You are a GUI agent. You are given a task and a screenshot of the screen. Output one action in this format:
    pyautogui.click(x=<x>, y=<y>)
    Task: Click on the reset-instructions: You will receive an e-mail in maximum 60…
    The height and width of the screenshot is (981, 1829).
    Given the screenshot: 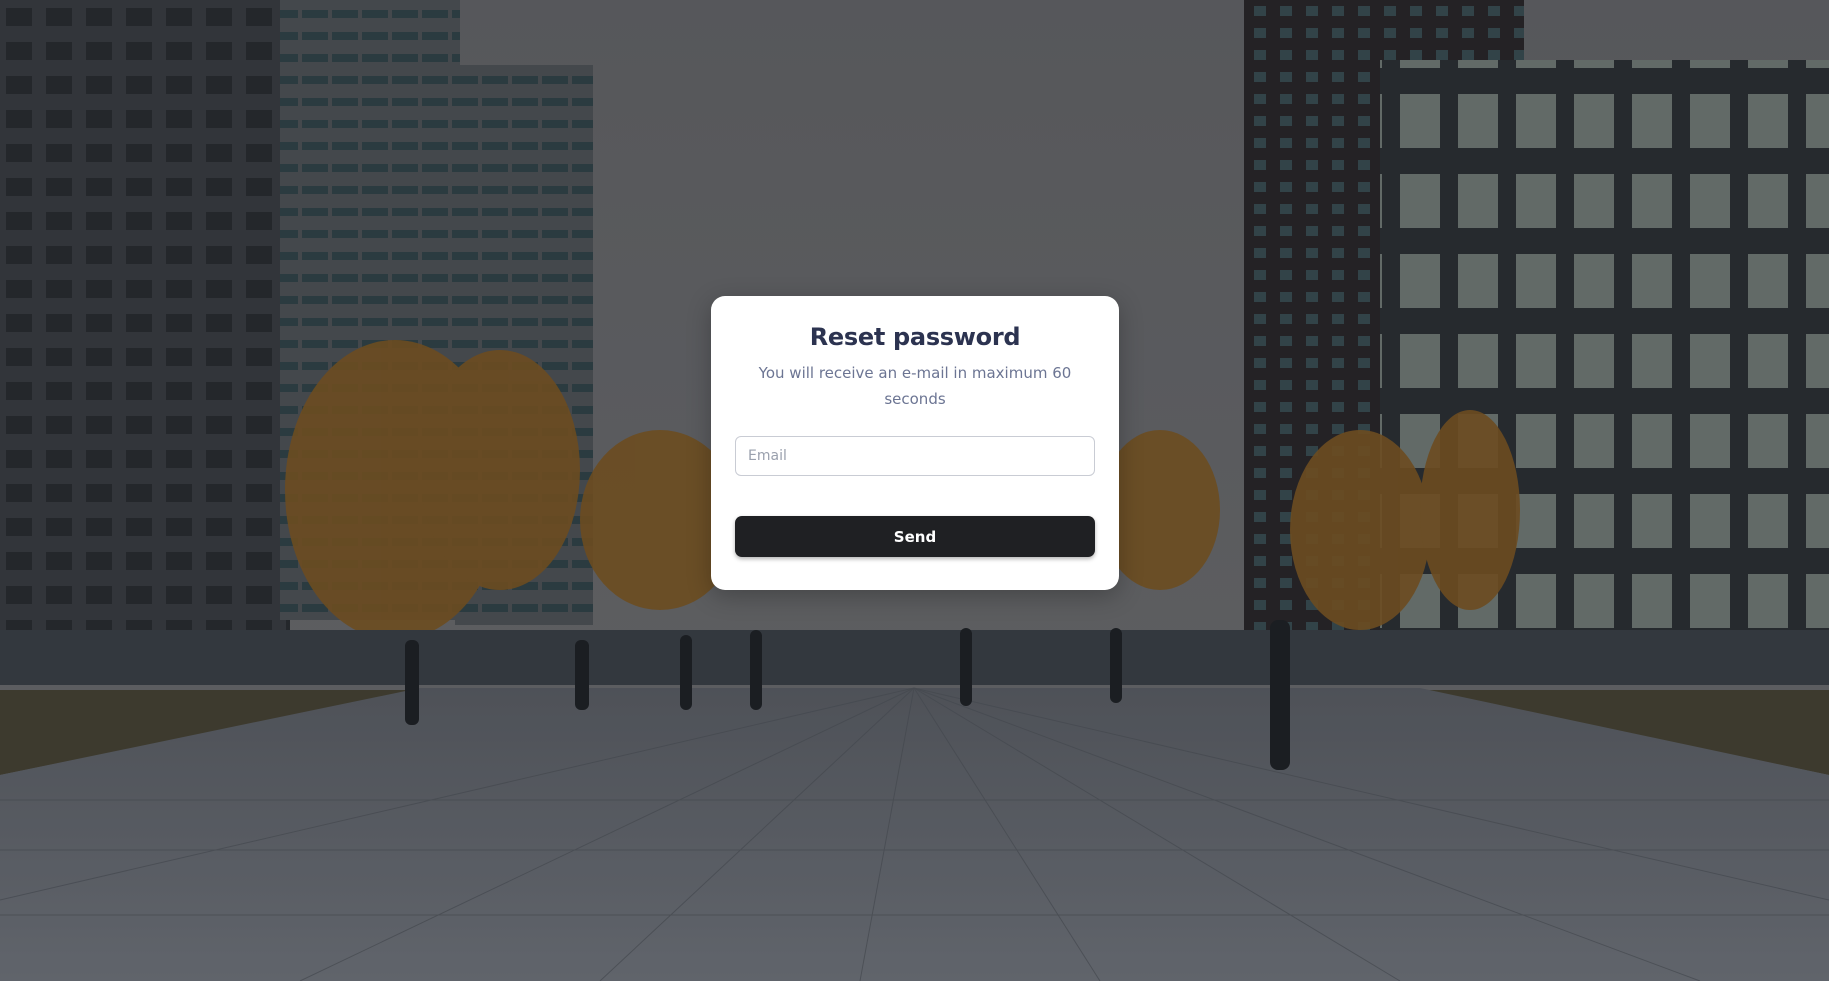 What is the action you would take?
    pyautogui.click(x=915, y=386)
    